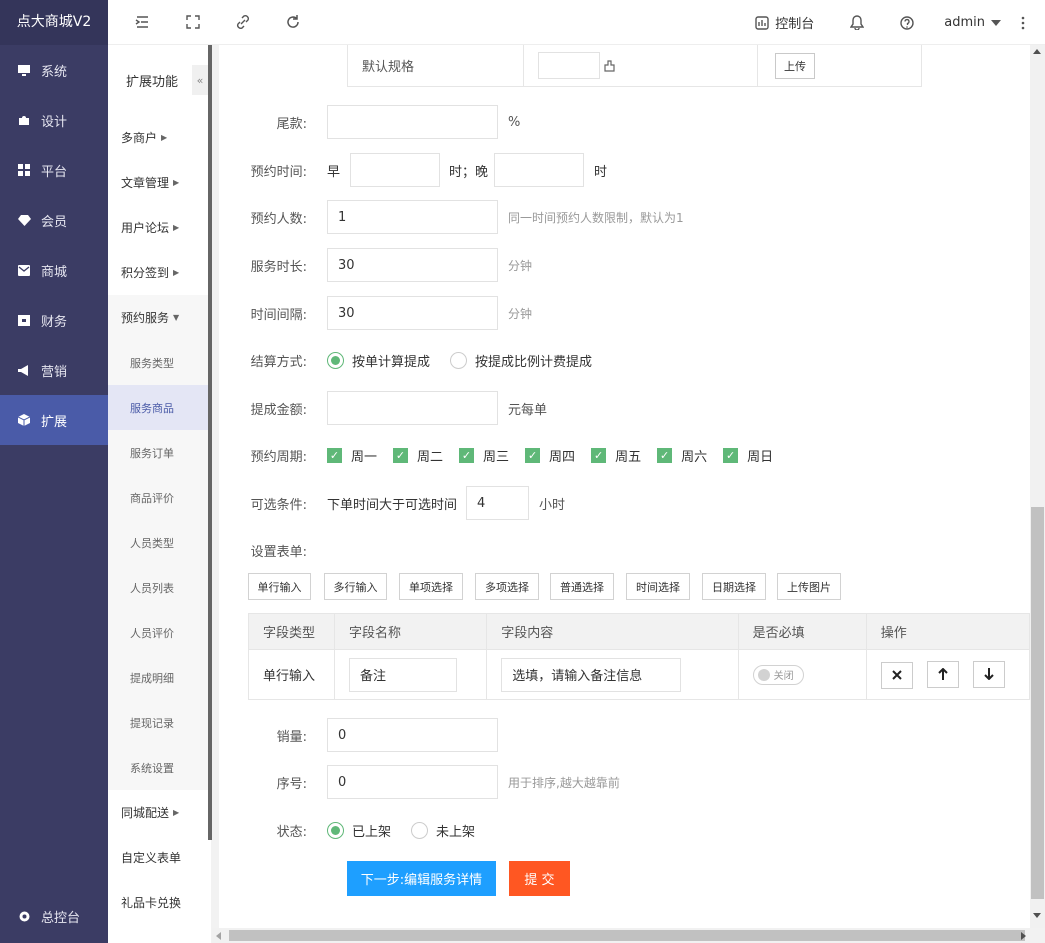  I want to click on formset-row: 设置表单:, so click(273, 550).